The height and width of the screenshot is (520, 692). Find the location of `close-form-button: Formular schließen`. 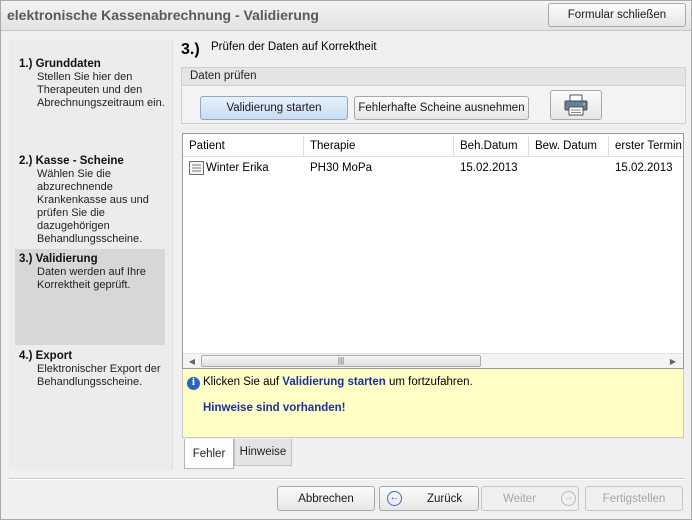

close-form-button: Formular schließen is located at coordinates (617, 15).